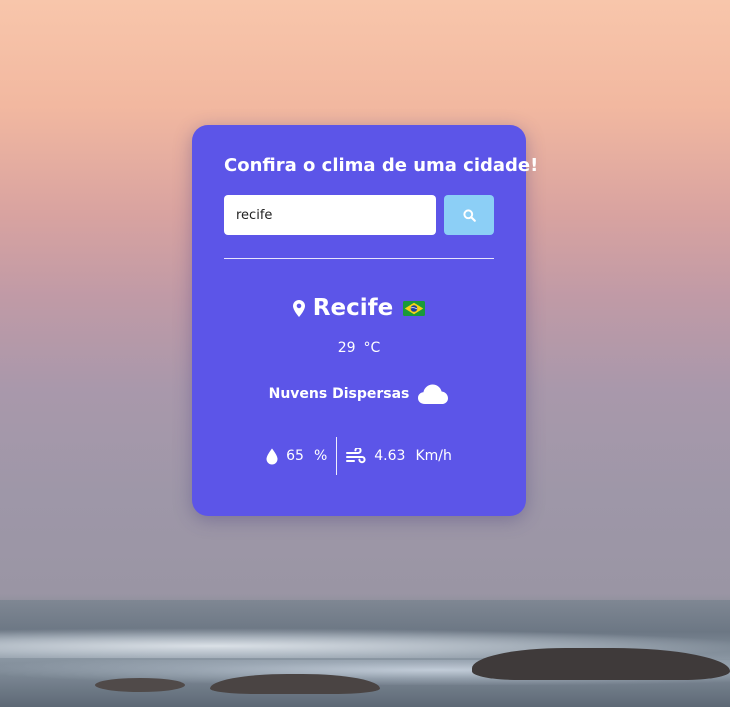 This screenshot has width=730, height=707. I want to click on city-name: Recife, so click(353, 308).